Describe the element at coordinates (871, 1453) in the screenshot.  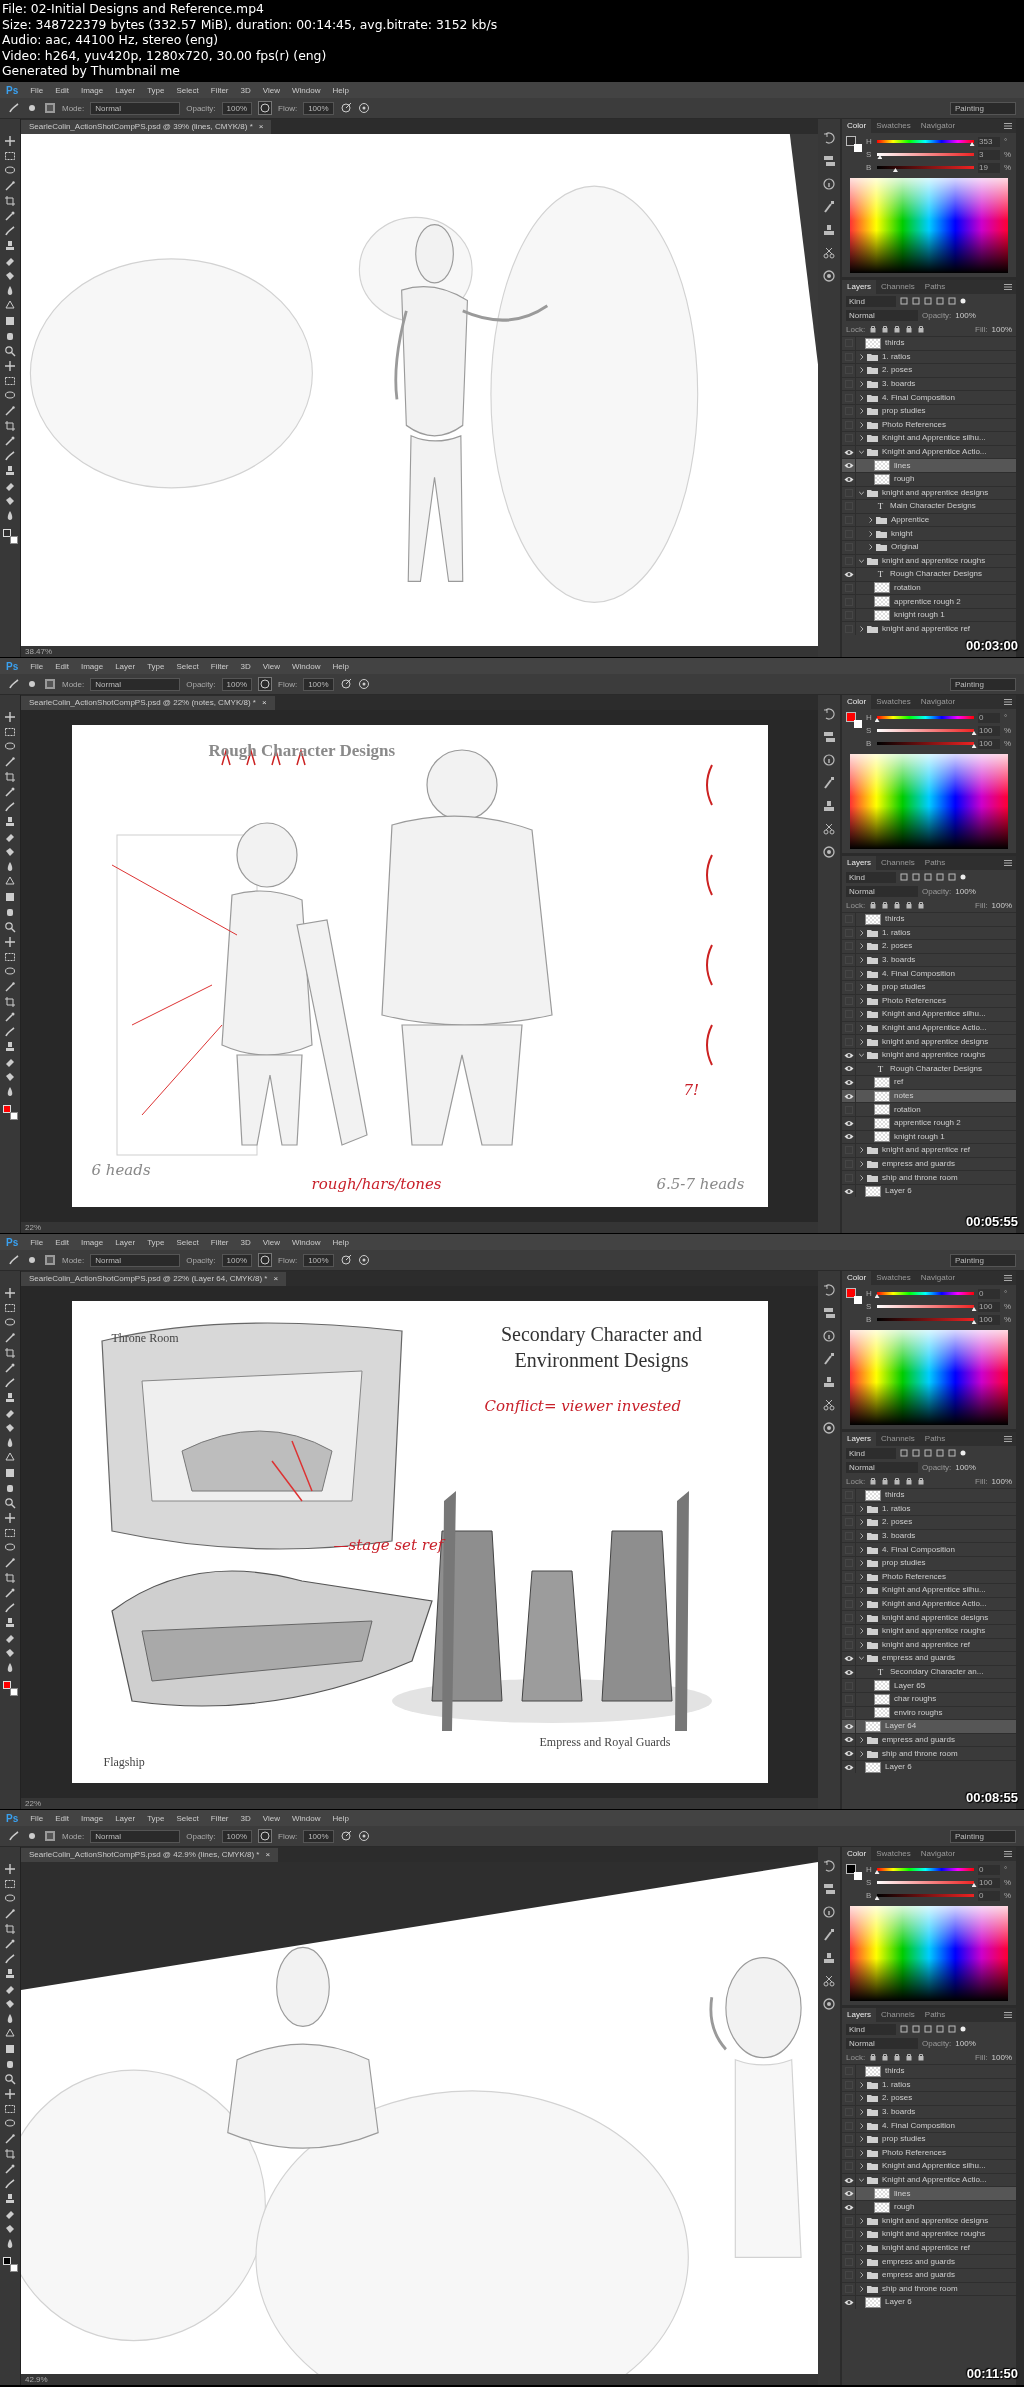
I see `filter-dropdown: Kind` at that location.